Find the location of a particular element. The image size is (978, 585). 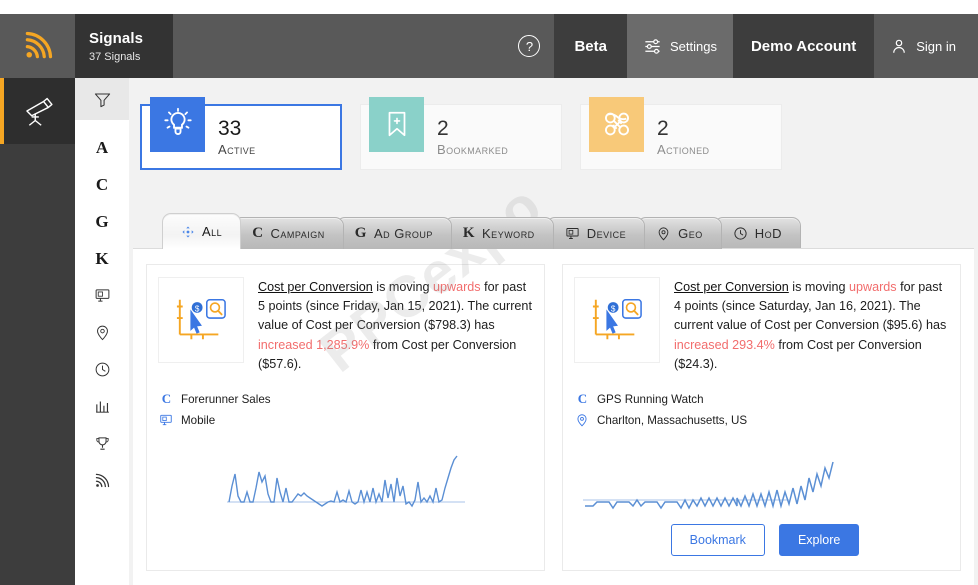

filter-rail: A C G K is located at coordinates (102, 331).